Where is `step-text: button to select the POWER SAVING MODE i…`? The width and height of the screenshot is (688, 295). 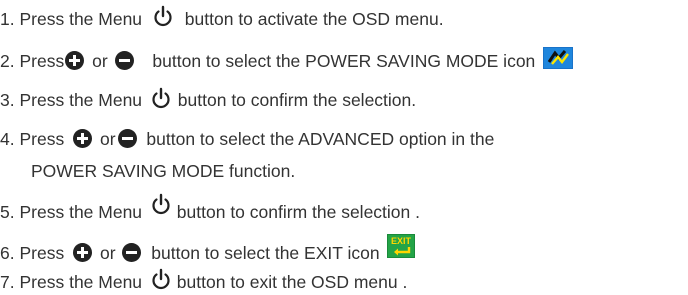 step-text: button to select the POWER SAVING MODE i… is located at coordinates (344, 61).